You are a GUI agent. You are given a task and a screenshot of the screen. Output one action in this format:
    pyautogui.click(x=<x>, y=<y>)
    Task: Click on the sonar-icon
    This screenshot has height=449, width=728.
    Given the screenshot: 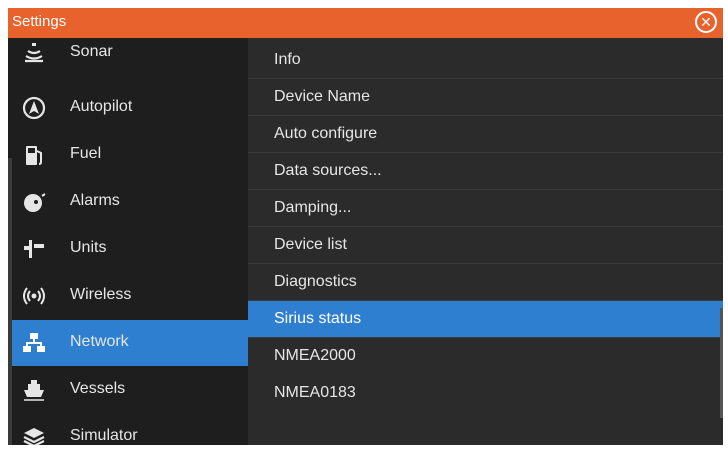 What is the action you would take?
    pyautogui.click(x=34, y=53)
    